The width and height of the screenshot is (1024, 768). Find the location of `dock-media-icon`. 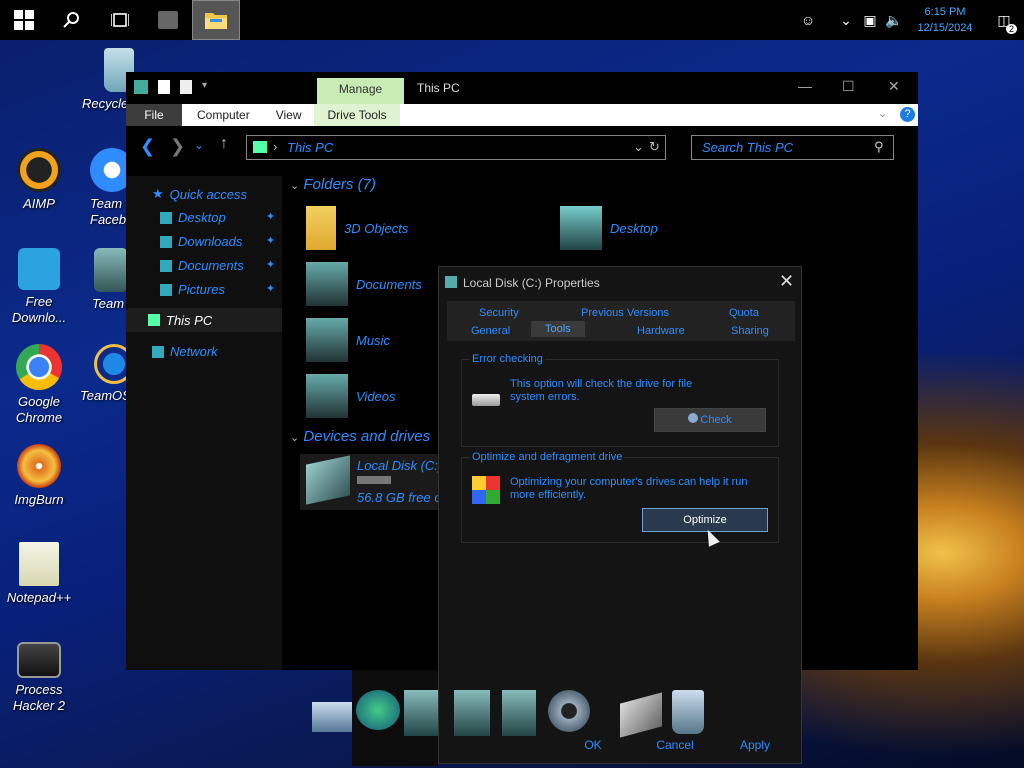

dock-media-icon is located at coordinates (478, 715).